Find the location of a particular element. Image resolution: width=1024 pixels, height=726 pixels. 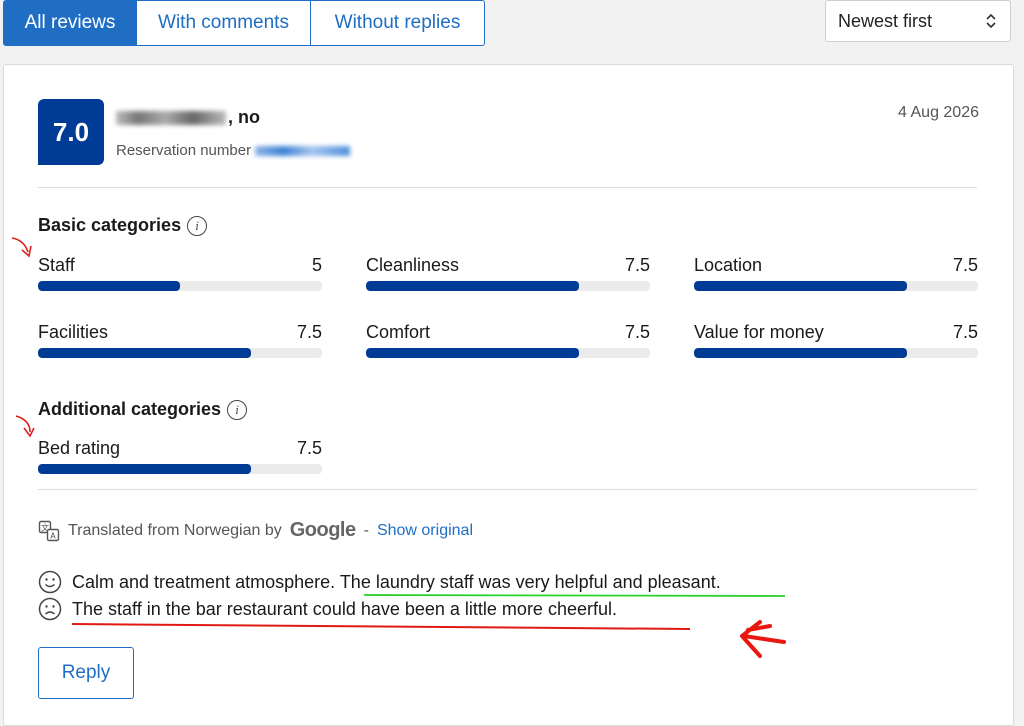

translate-icon: 文 A is located at coordinates (49, 530).